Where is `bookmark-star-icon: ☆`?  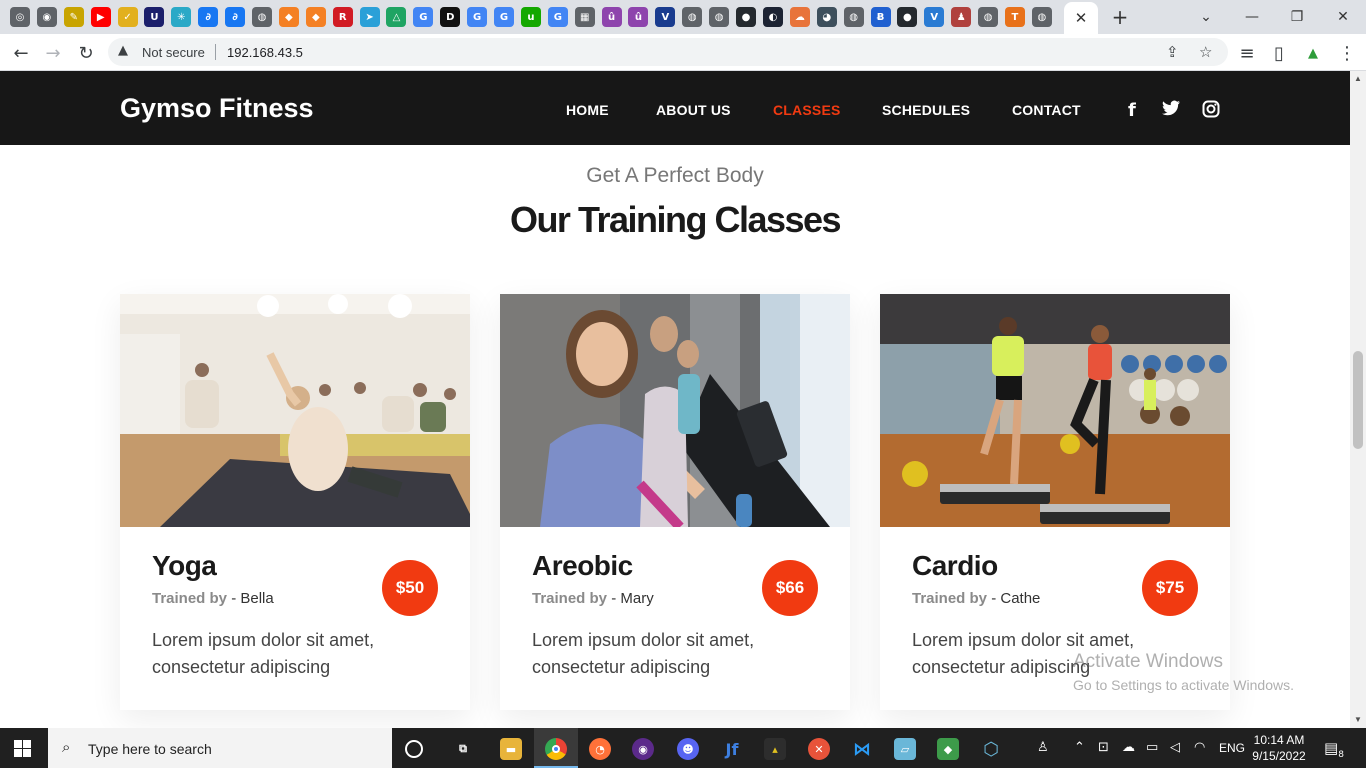
bookmark-star-icon: ☆ is located at coordinates (1205, 52).